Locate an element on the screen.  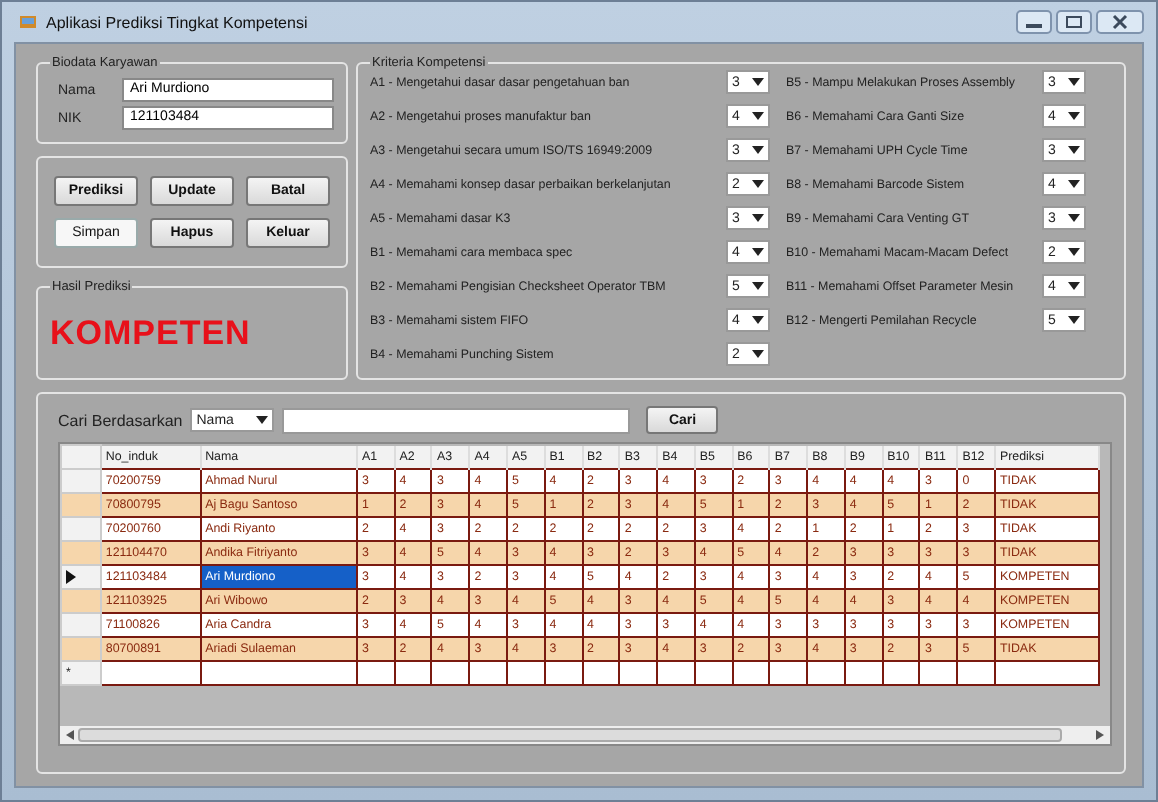
minimize-icon is located at coordinates (1034, 22).